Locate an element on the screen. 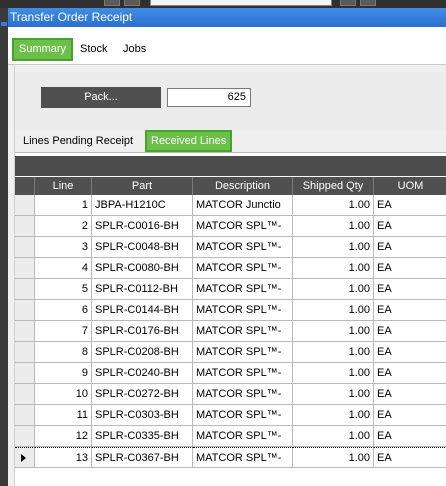  table-row: 9 SPLR-C0240-BH MATCOR SPL™- 1.00 EA is located at coordinates (230, 373).